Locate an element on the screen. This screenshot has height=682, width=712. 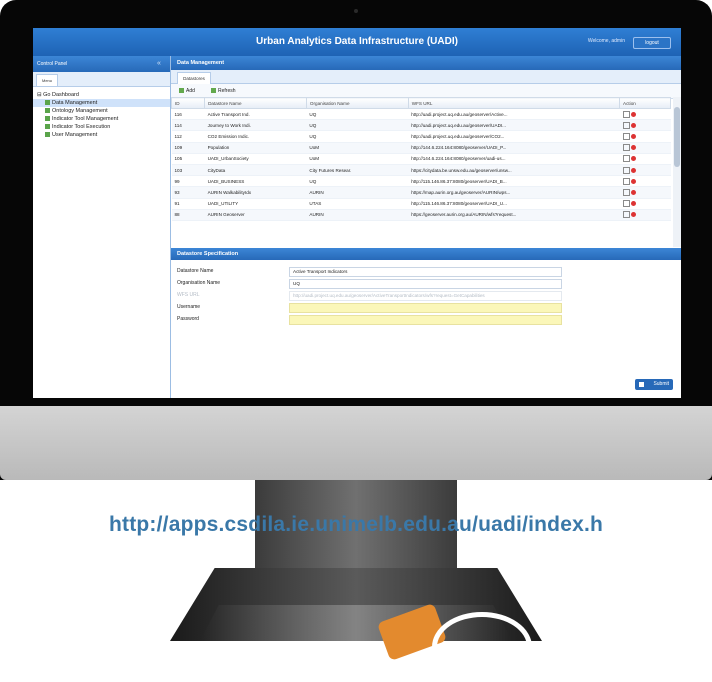
refresh-icon is located at coordinates (213, 91).